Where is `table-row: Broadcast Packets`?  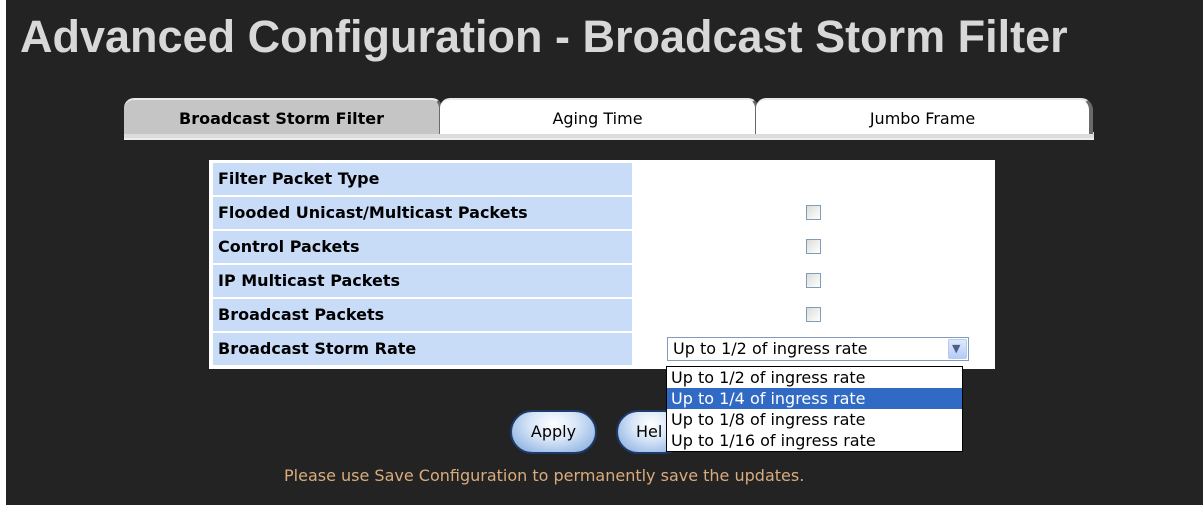
table-row: Broadcast Packets is located at coordinates (602, 315).